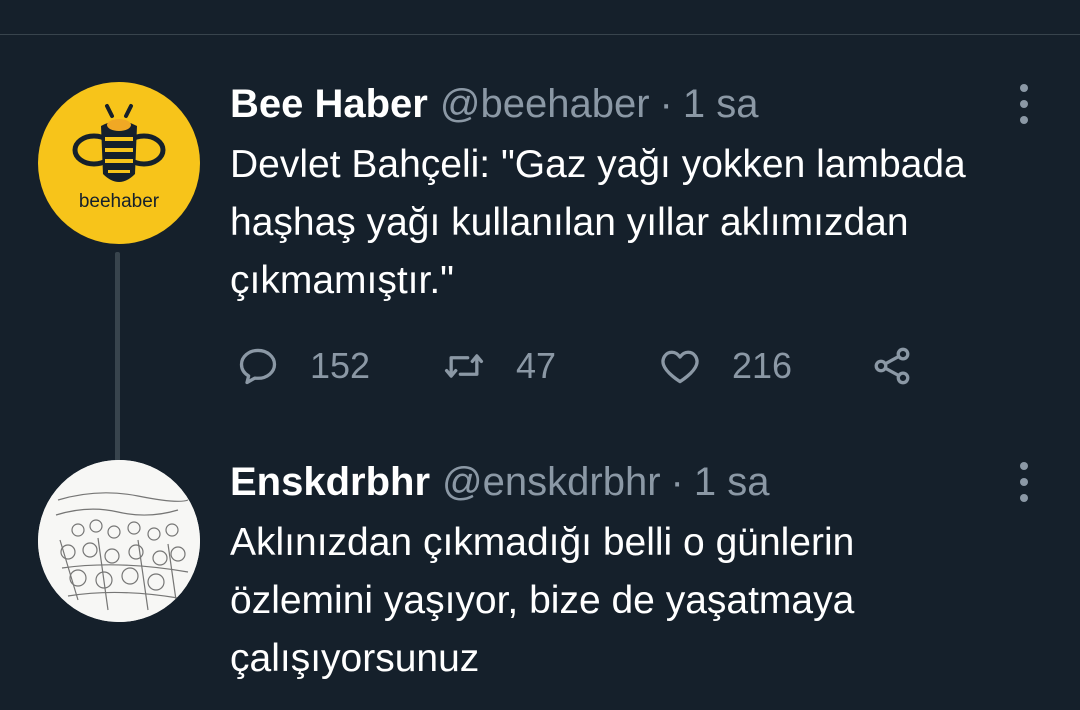 Image resolution: width=1080 pixels, height=710 pixels. What do you see at coordinates (464, 366) in the screenshot?
I see `retweet-icon` at bounding box center [464, 366].